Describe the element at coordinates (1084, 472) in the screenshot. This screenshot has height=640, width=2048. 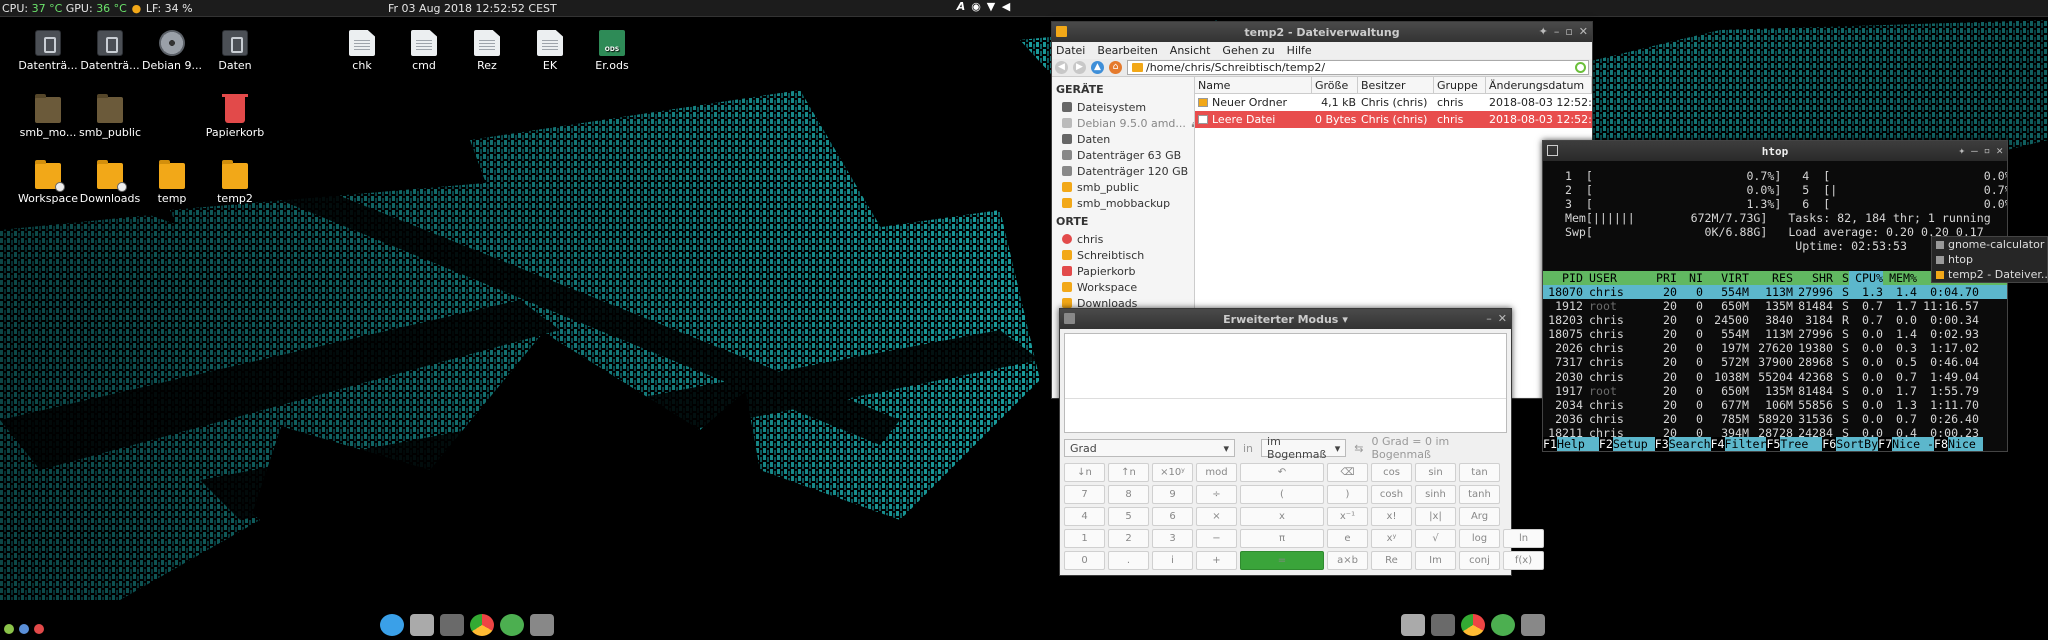
I see `calc-key: ↓n` at that location.